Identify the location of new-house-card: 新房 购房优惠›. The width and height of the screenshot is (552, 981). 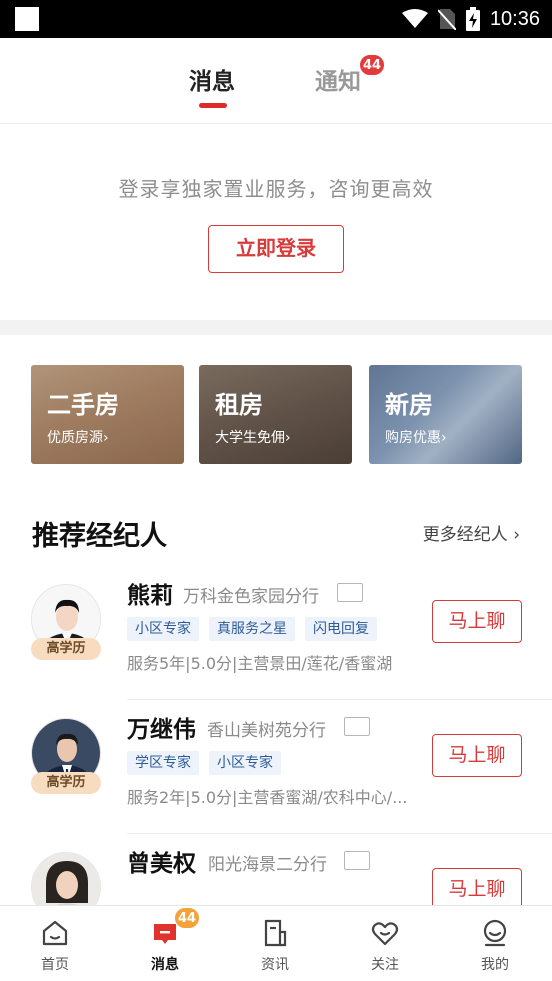
(445, 414).